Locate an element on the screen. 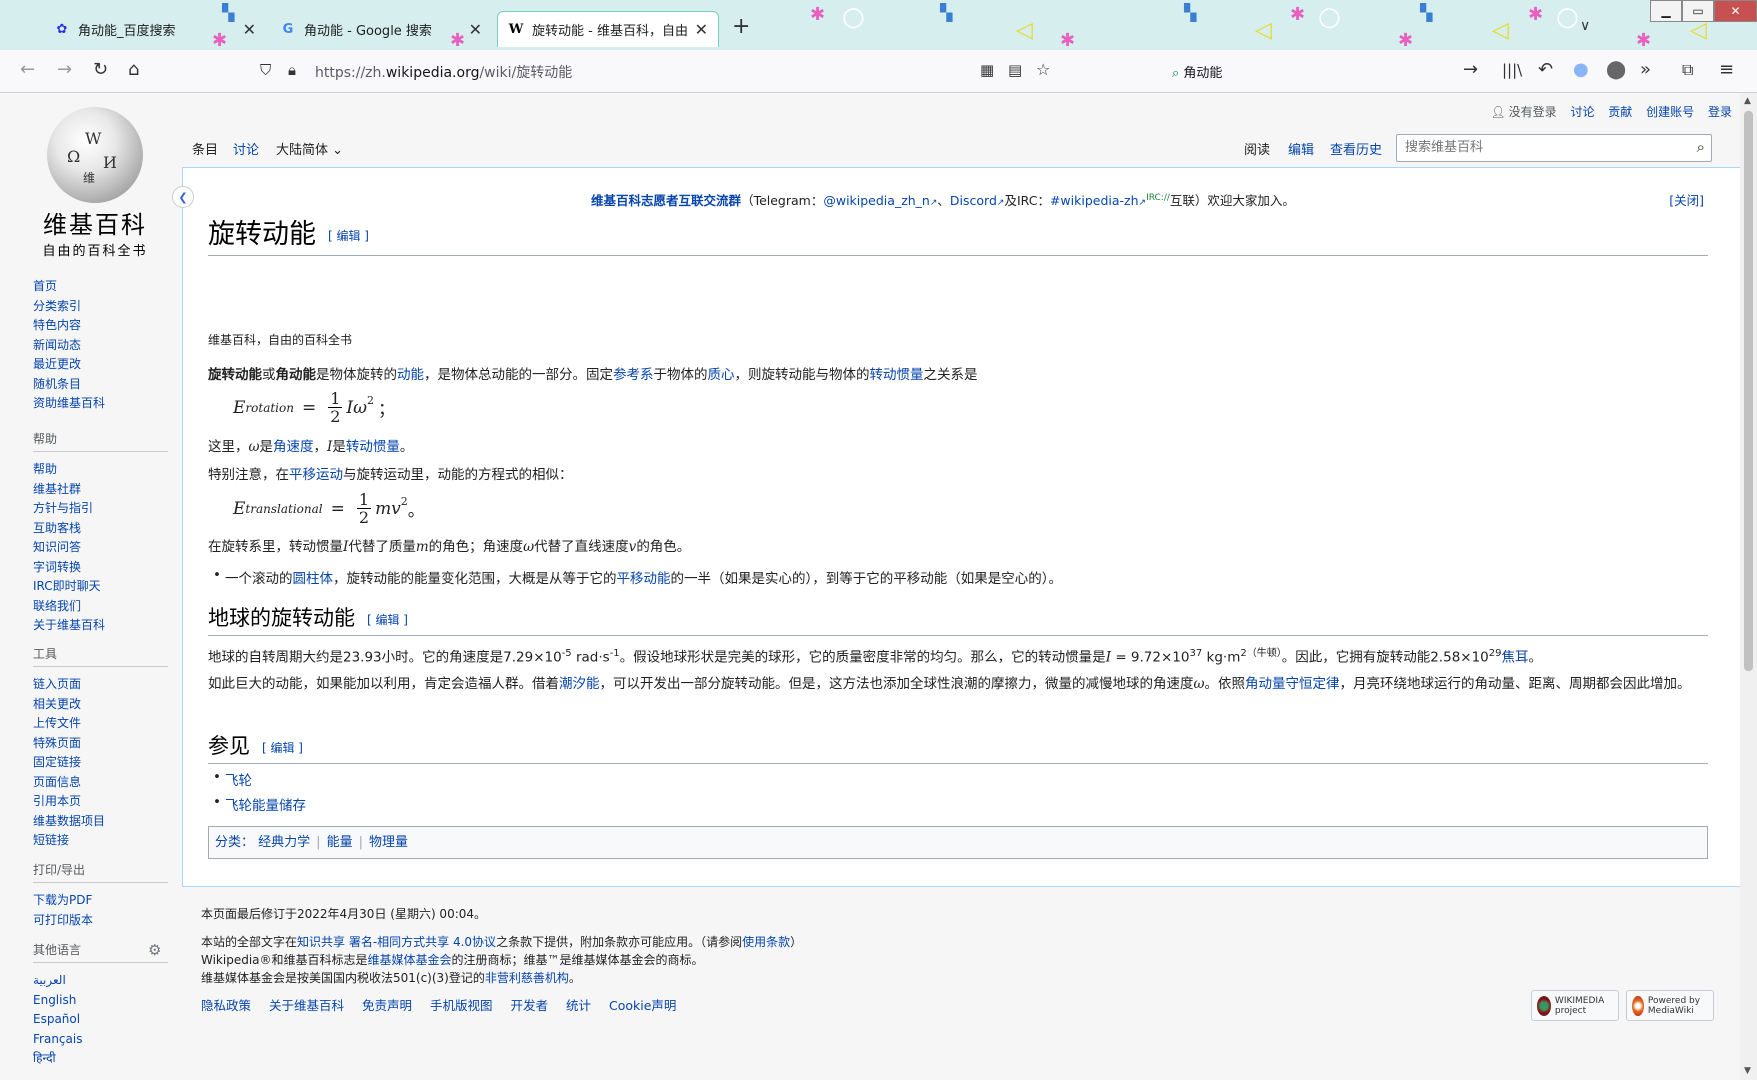 Image resolution: width=1757 pixels, height=1080 pixels. sidebar-item: 随机条目 is located at coordinates (103, 385).